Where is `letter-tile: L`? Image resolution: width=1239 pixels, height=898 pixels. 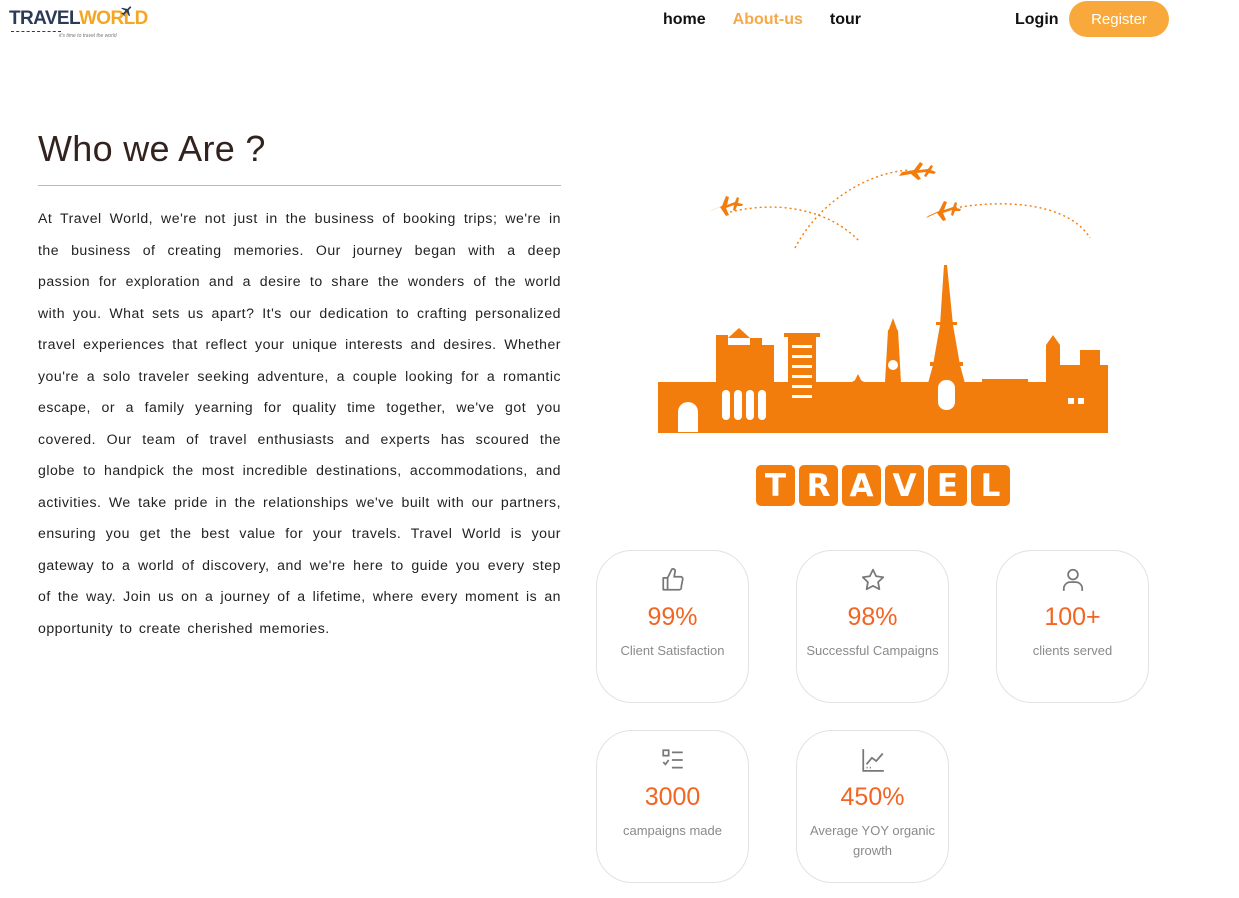
letter-tile: L is located at coordinates (990, 485).